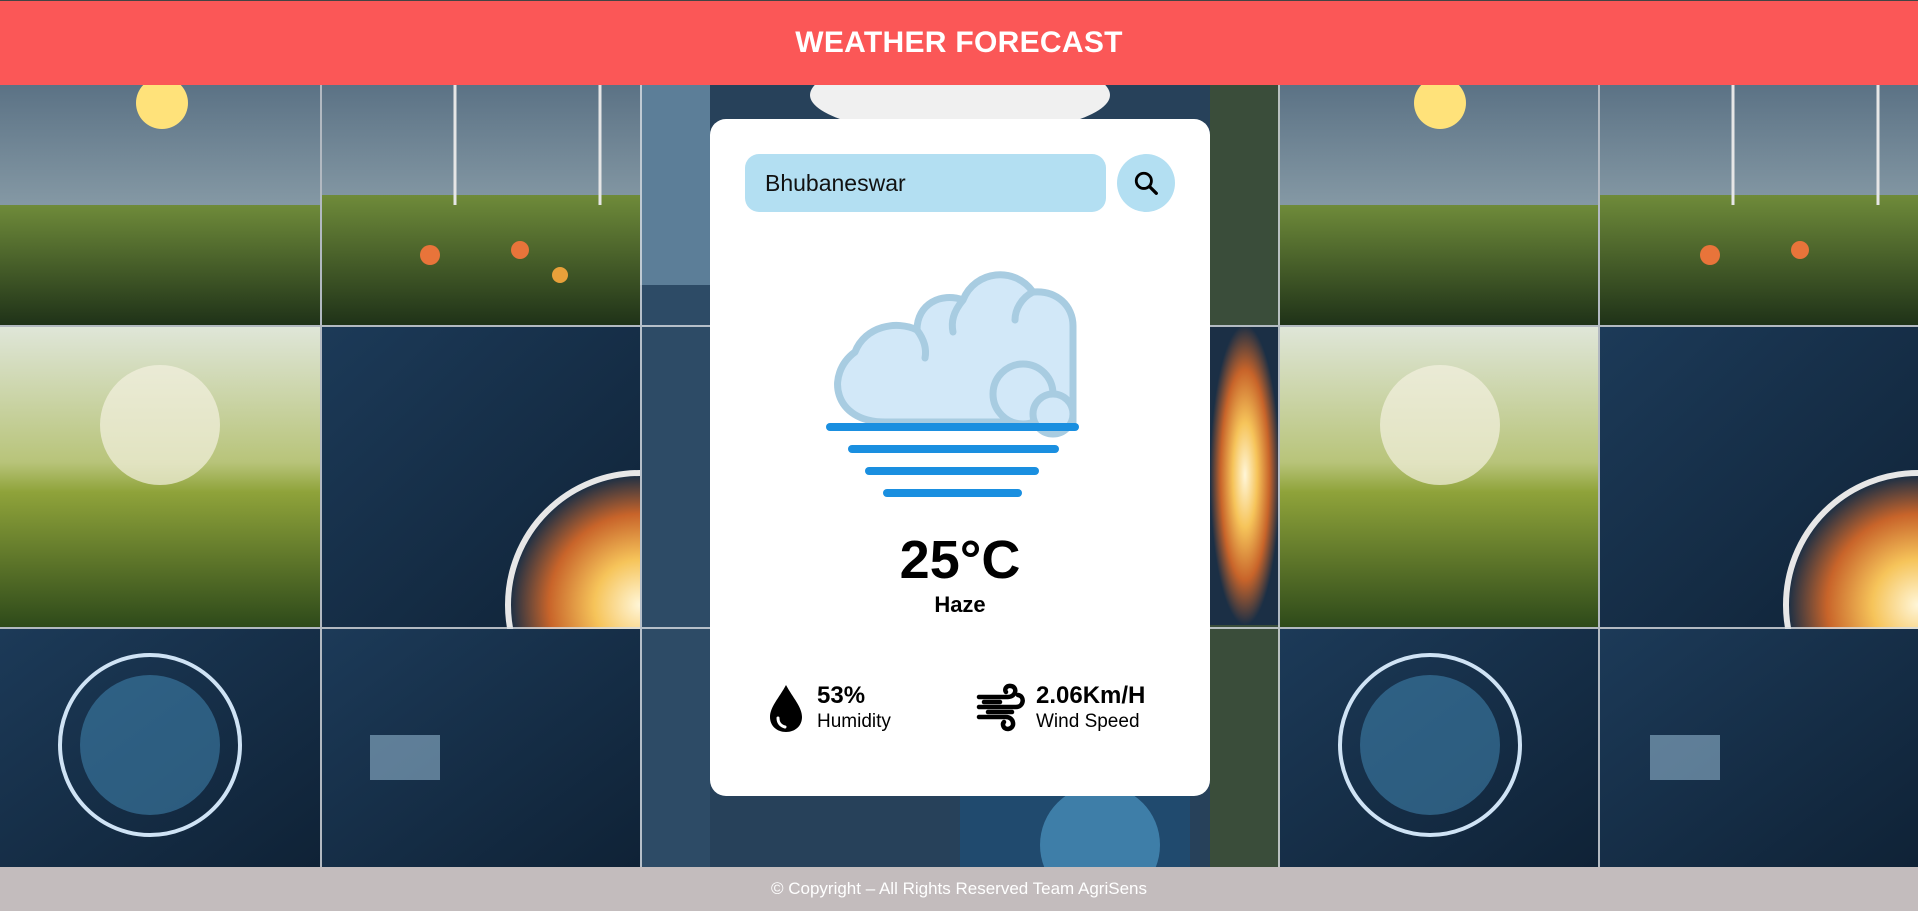 The width and height of the screenshot is (1918, 911). I want to click on water-drop-icon, so click(786, 708).